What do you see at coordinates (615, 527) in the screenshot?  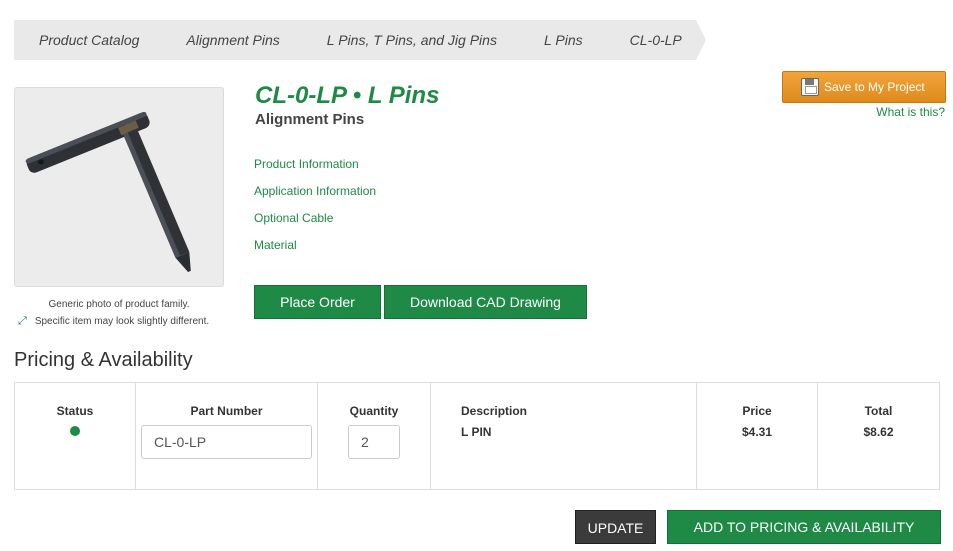 I see `update-button: UPDATE` at bounding box center [615, 527].